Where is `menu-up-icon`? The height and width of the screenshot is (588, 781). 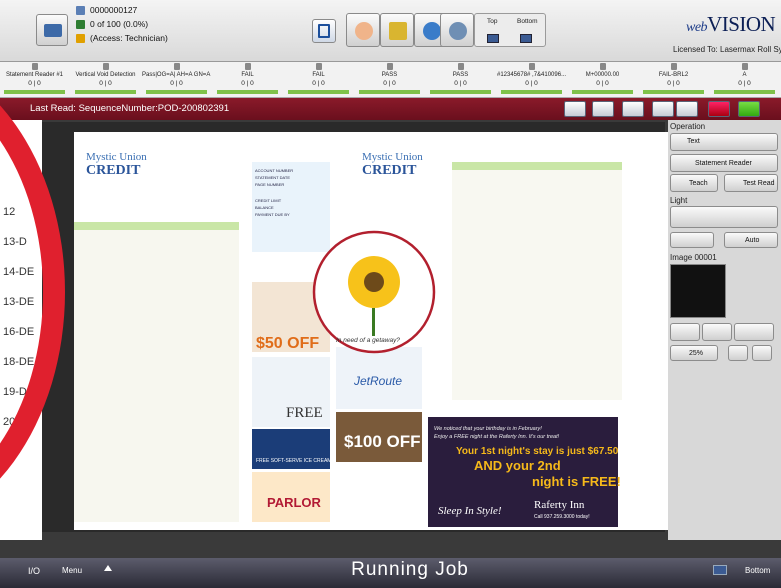
menu-up-icon is located at coordinates (108, 568).